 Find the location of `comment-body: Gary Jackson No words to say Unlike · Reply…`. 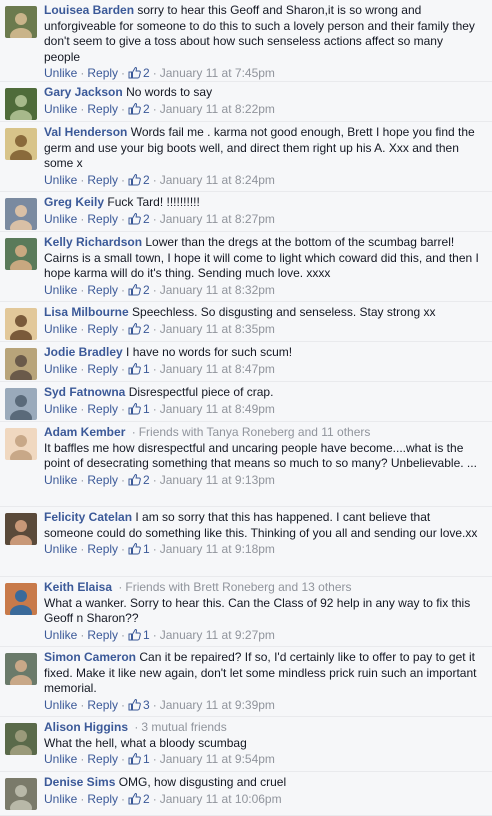

comment-body: Gary Jackson No words to say Unlike · Reply… is located at coordinates (263, 101).